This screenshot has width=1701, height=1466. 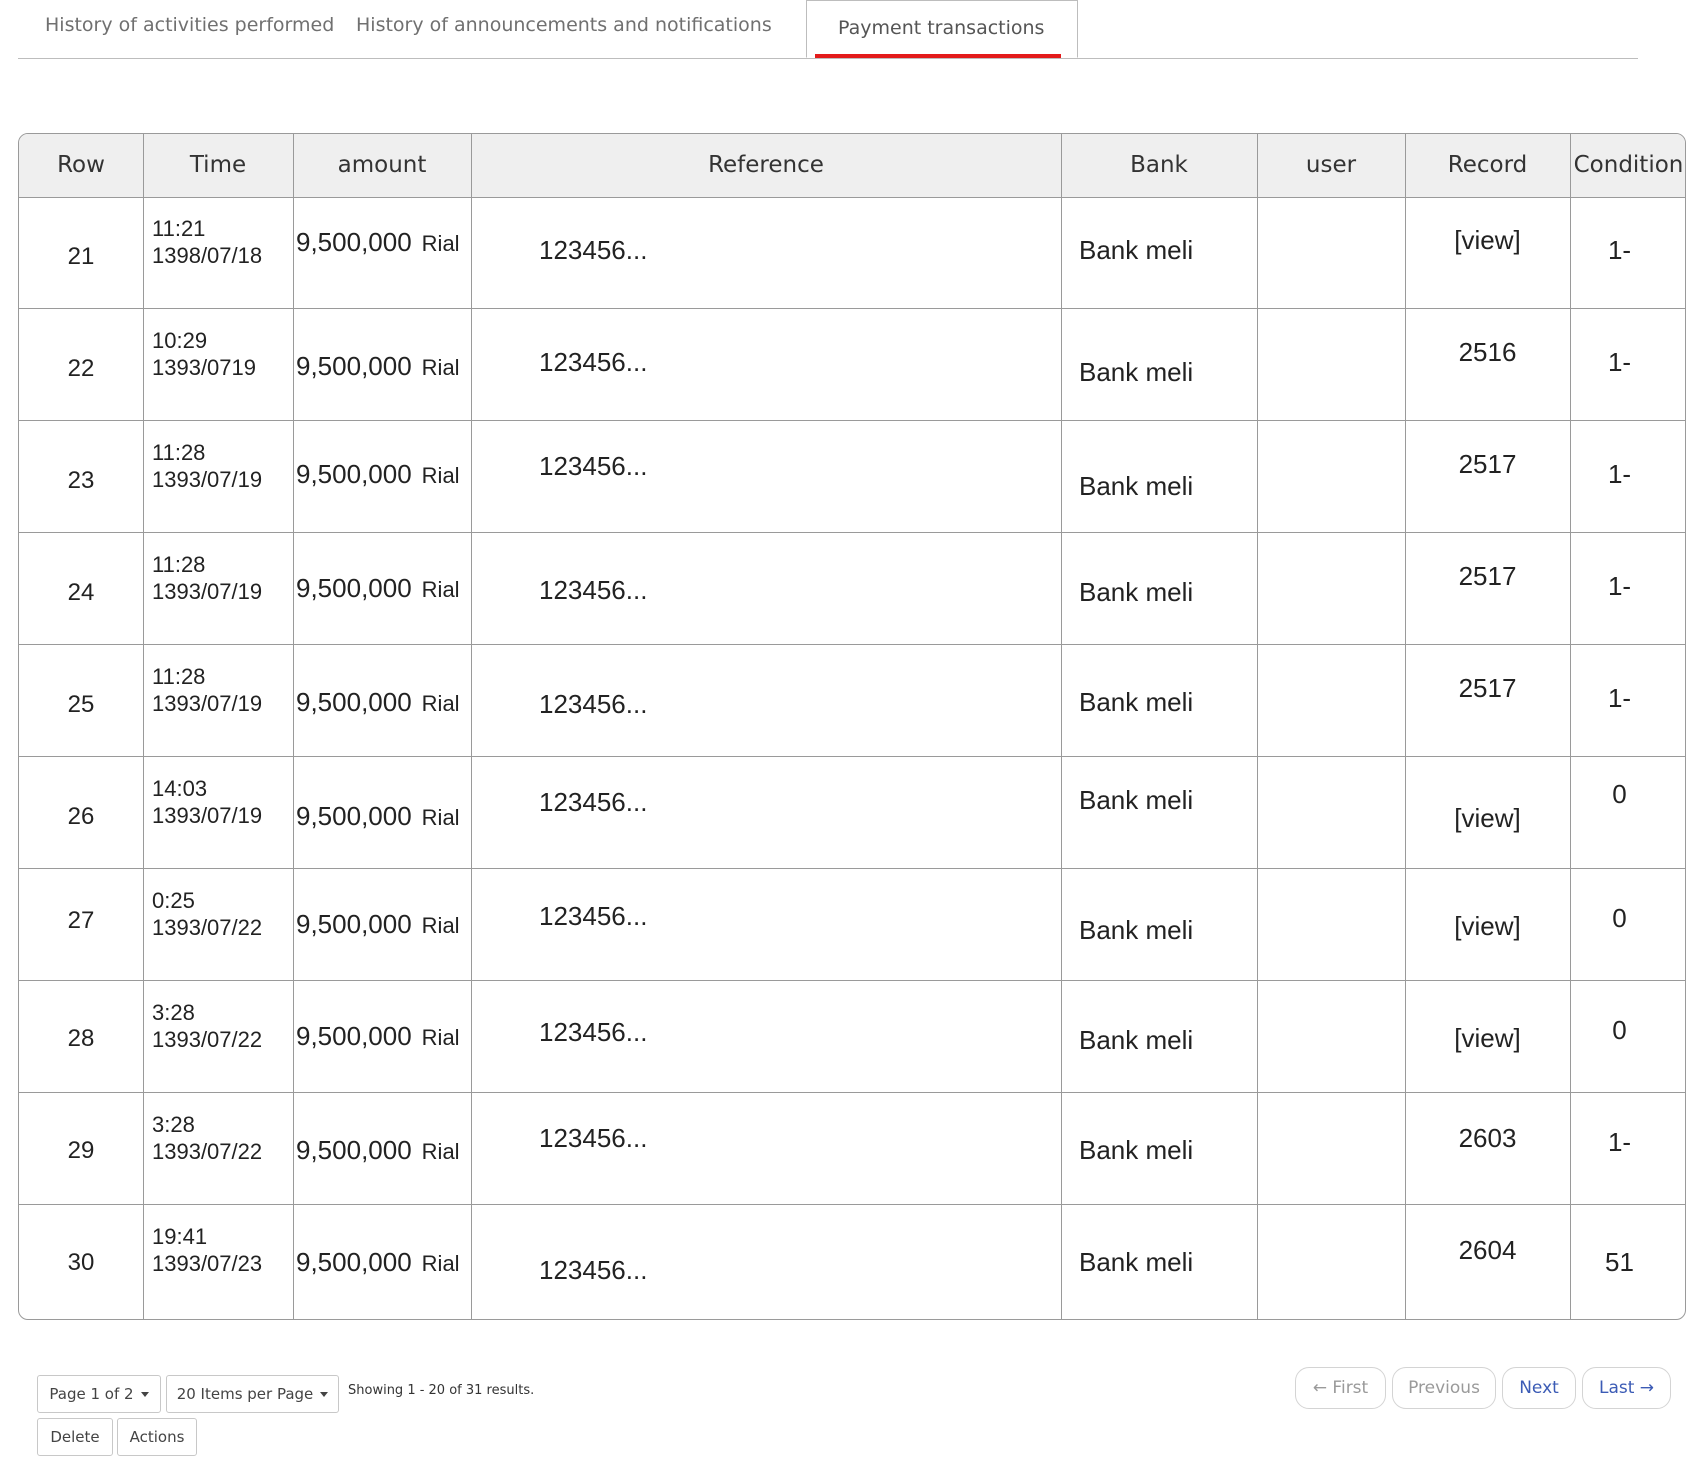 What do you see at coordinates (81, 1038) in the screenshot?
I see `cell-row: 28` at bounding box center [81, 1038].